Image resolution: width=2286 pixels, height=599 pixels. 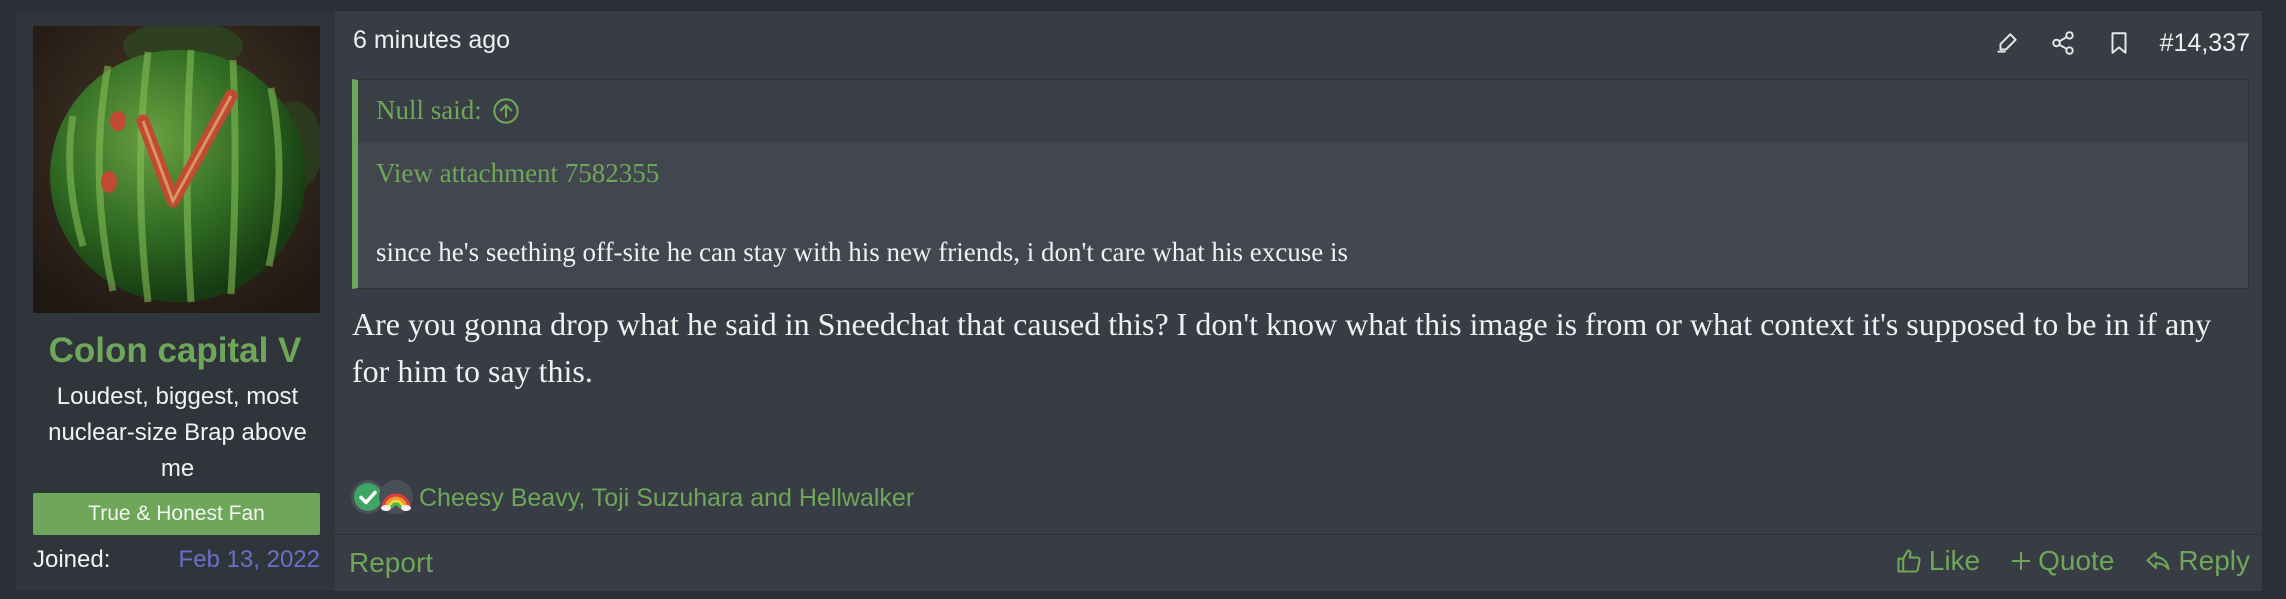 What do you see at coordinates (2205, 43) in the screenshot?
I see `post-number: #14,337` at bounding box center [2205, 43].